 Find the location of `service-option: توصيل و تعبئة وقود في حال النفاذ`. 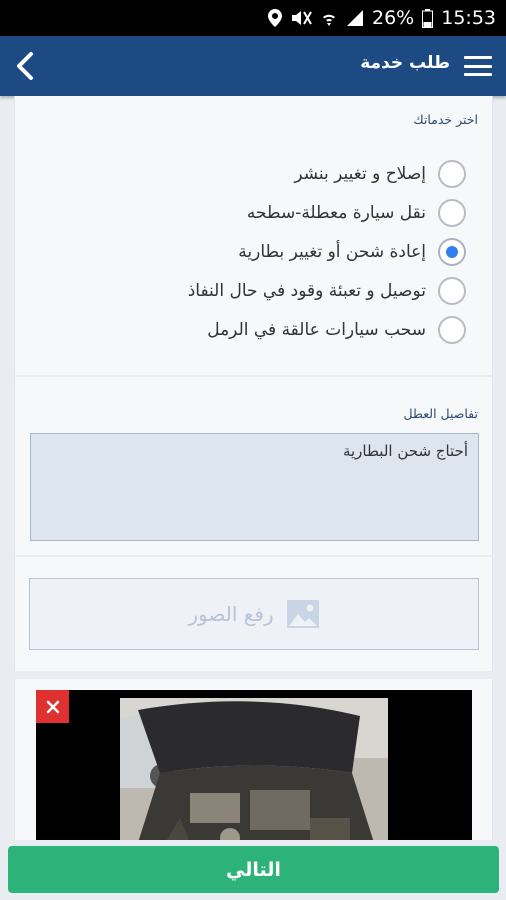

service-option: توصيل و تعبئة وقود في حال النفاذ is located at coordinates (256, 290).